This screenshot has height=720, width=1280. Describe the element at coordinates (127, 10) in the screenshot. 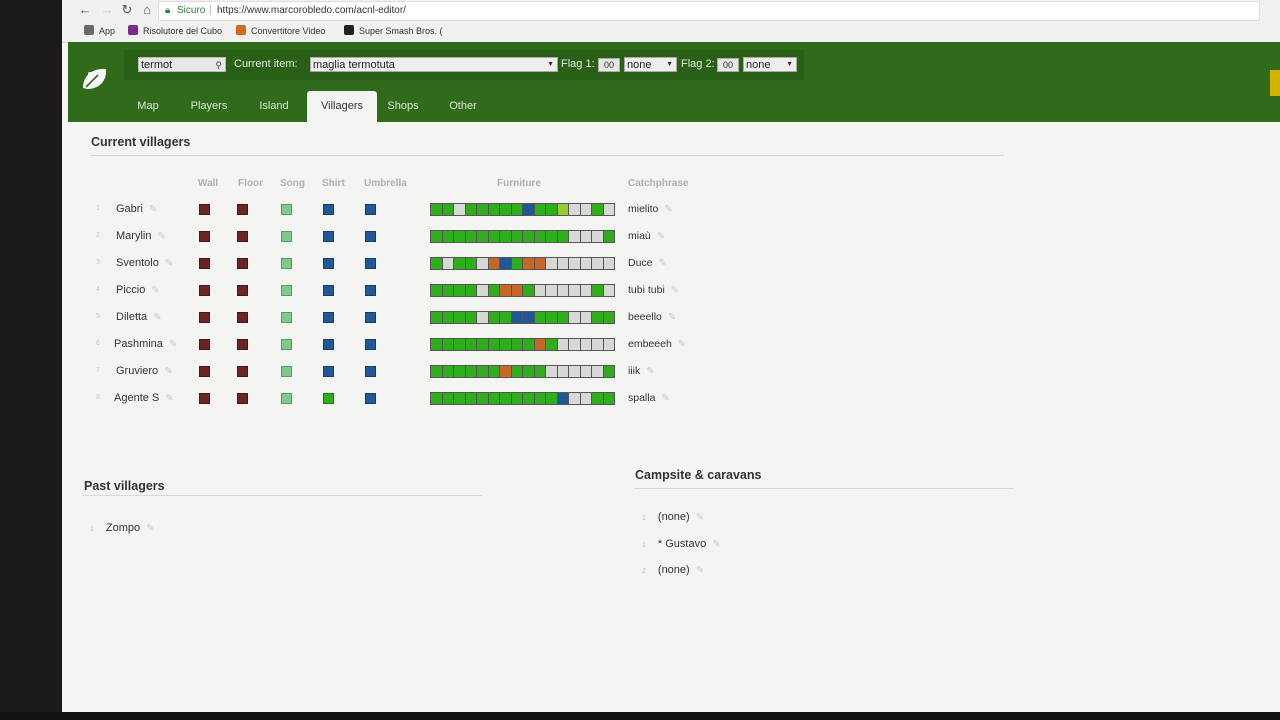

I see `reload-icon: ↻` at that location.